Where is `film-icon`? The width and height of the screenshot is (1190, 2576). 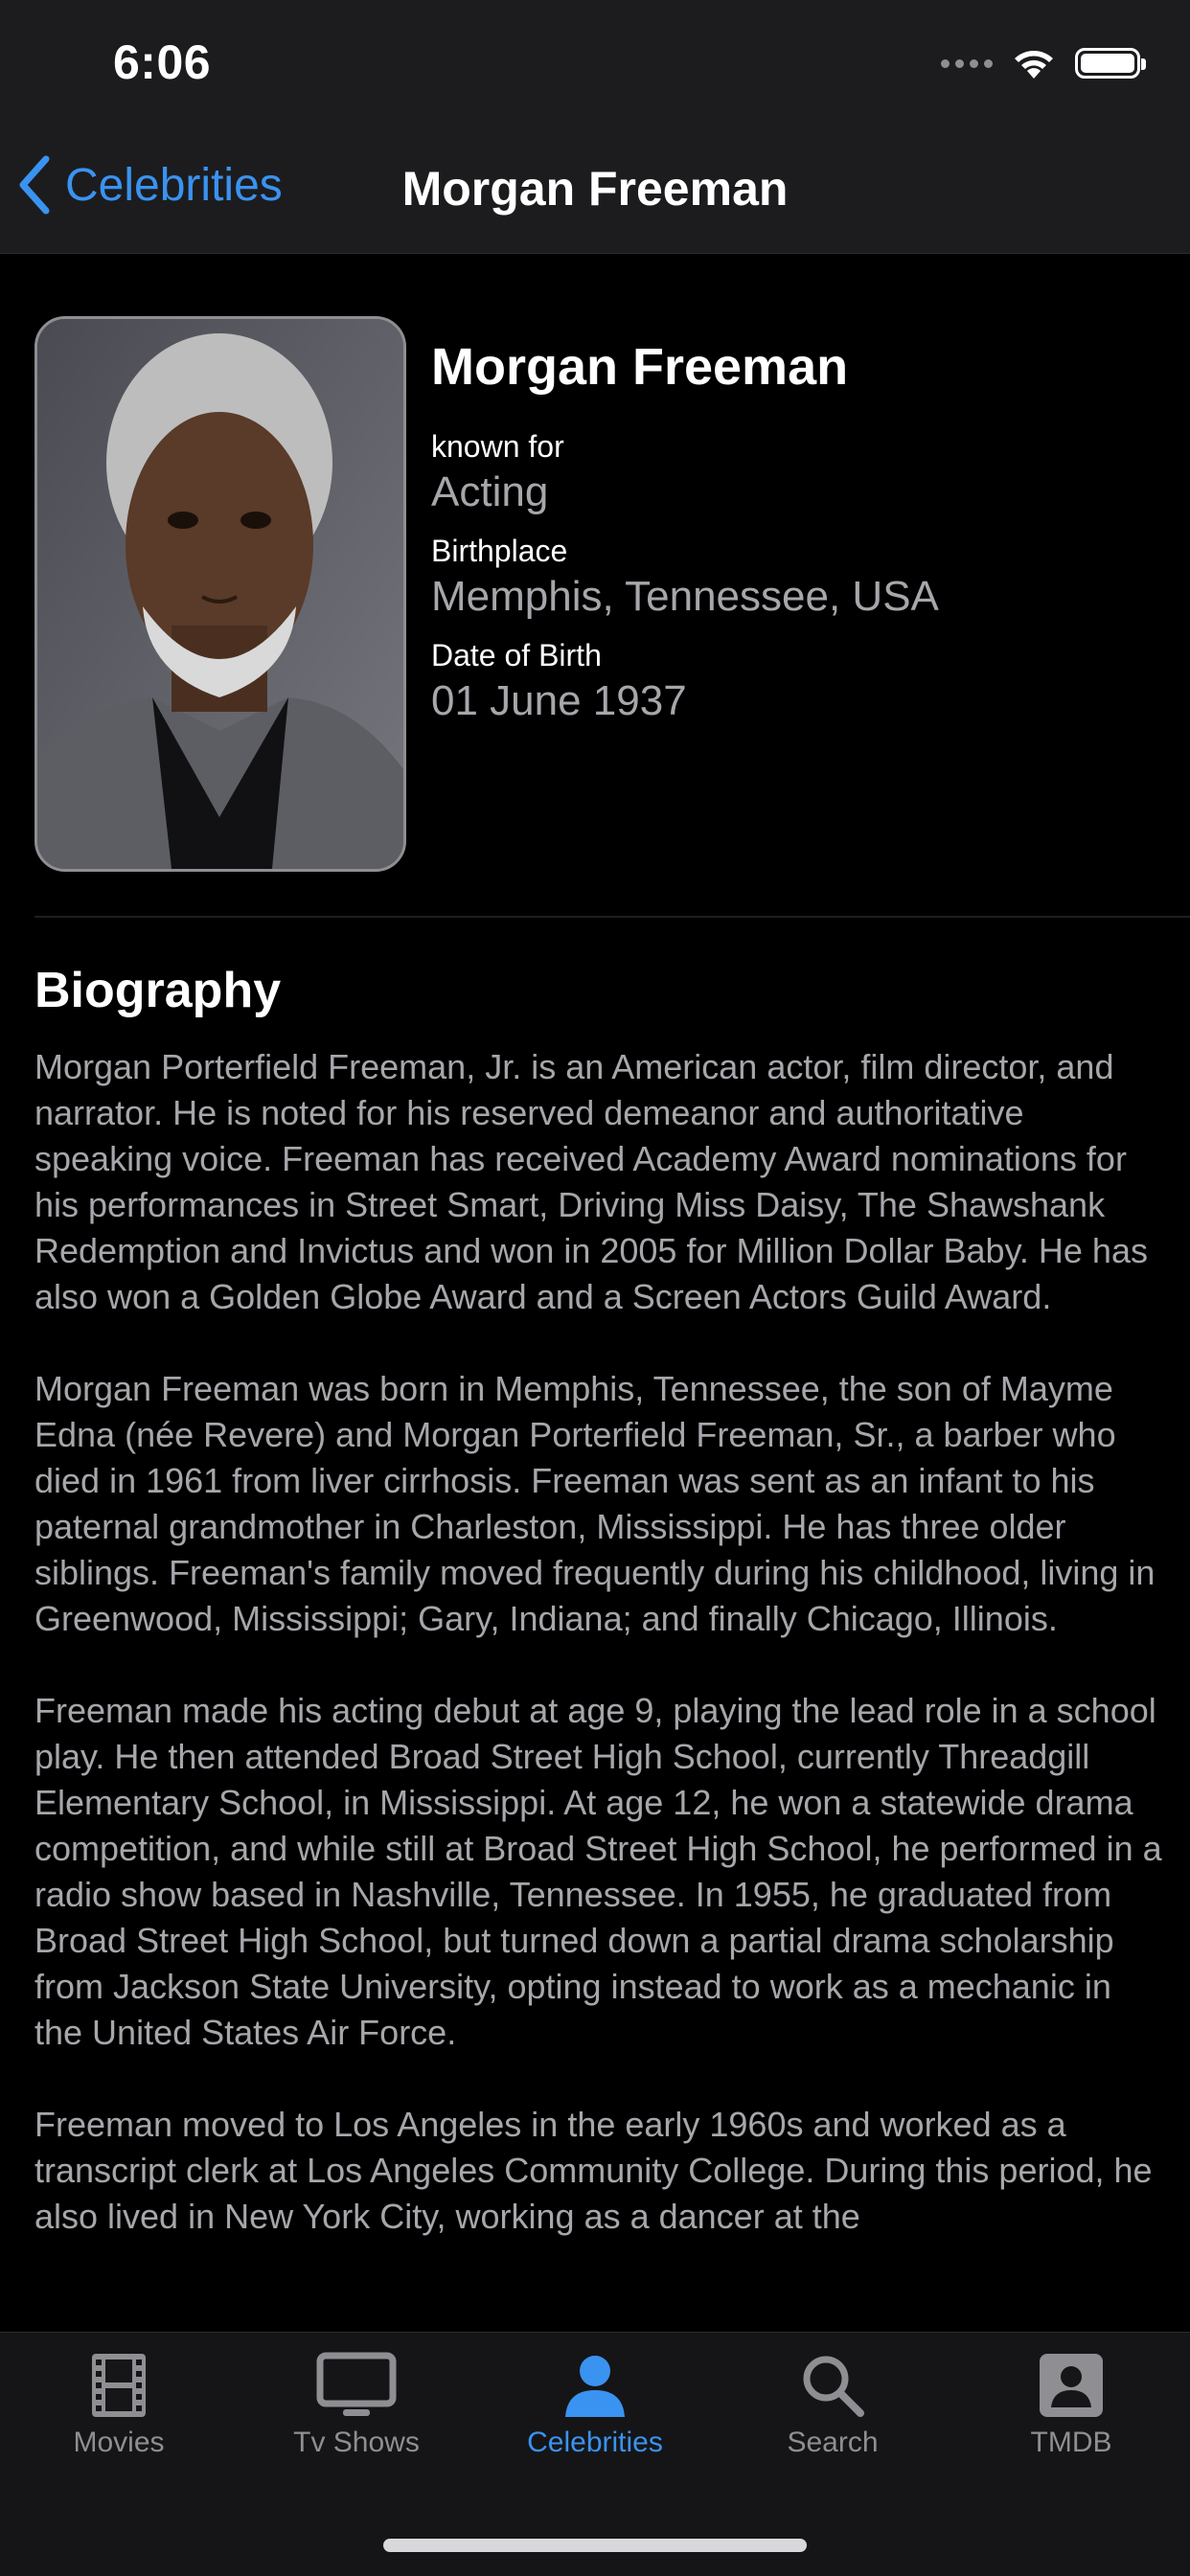 film-icon is located at coordinates (119, 2385).